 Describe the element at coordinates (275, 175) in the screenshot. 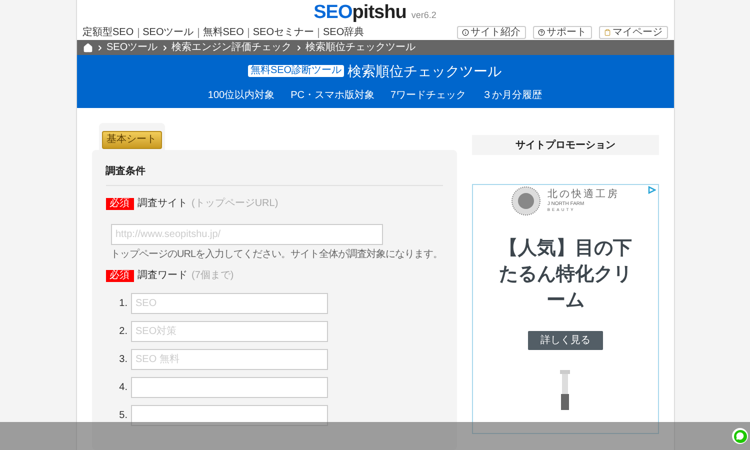

I see `section-heading: 調査条件` at that location.